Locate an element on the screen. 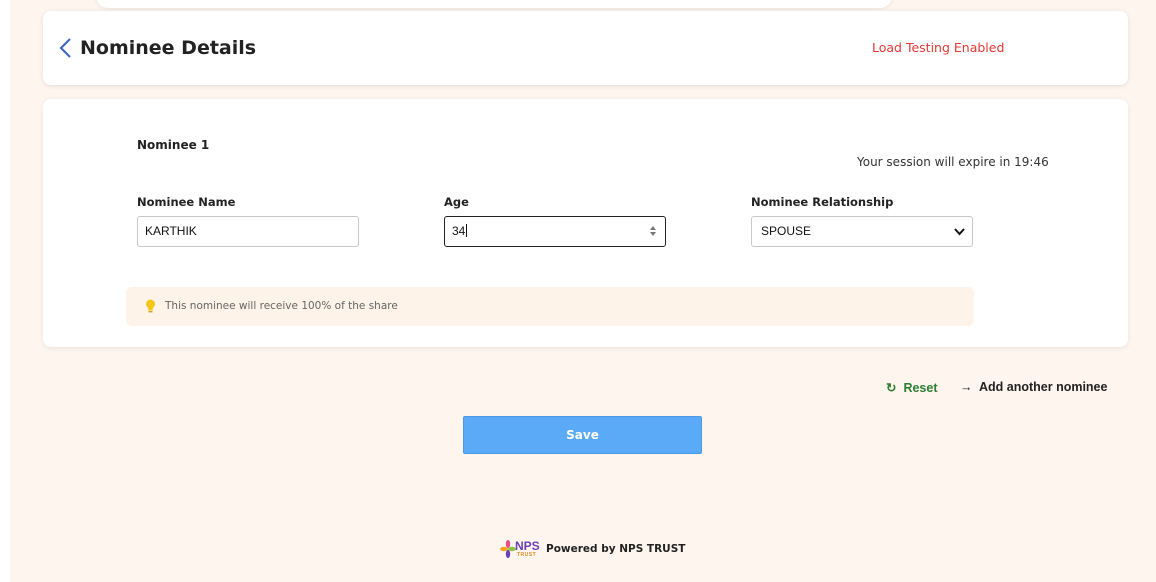  back-button is located at coordinates (67, 48).